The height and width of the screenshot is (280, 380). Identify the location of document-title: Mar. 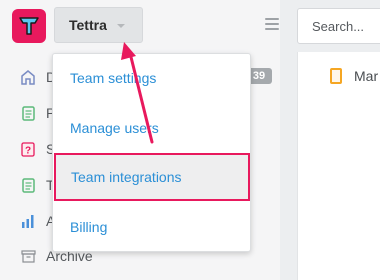
(366, 76).